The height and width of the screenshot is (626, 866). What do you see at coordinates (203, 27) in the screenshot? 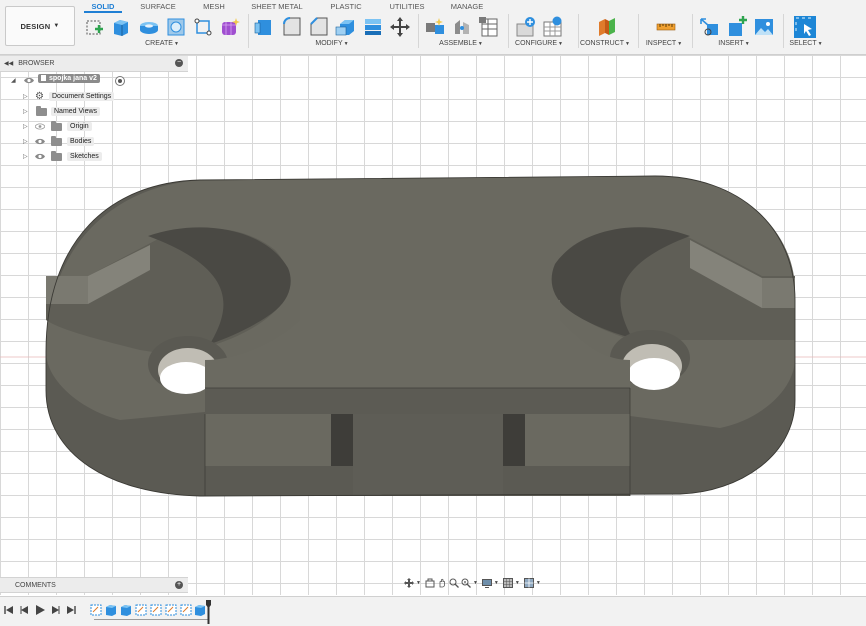
I see `sketch-icon` at bounding box center [203, 27].